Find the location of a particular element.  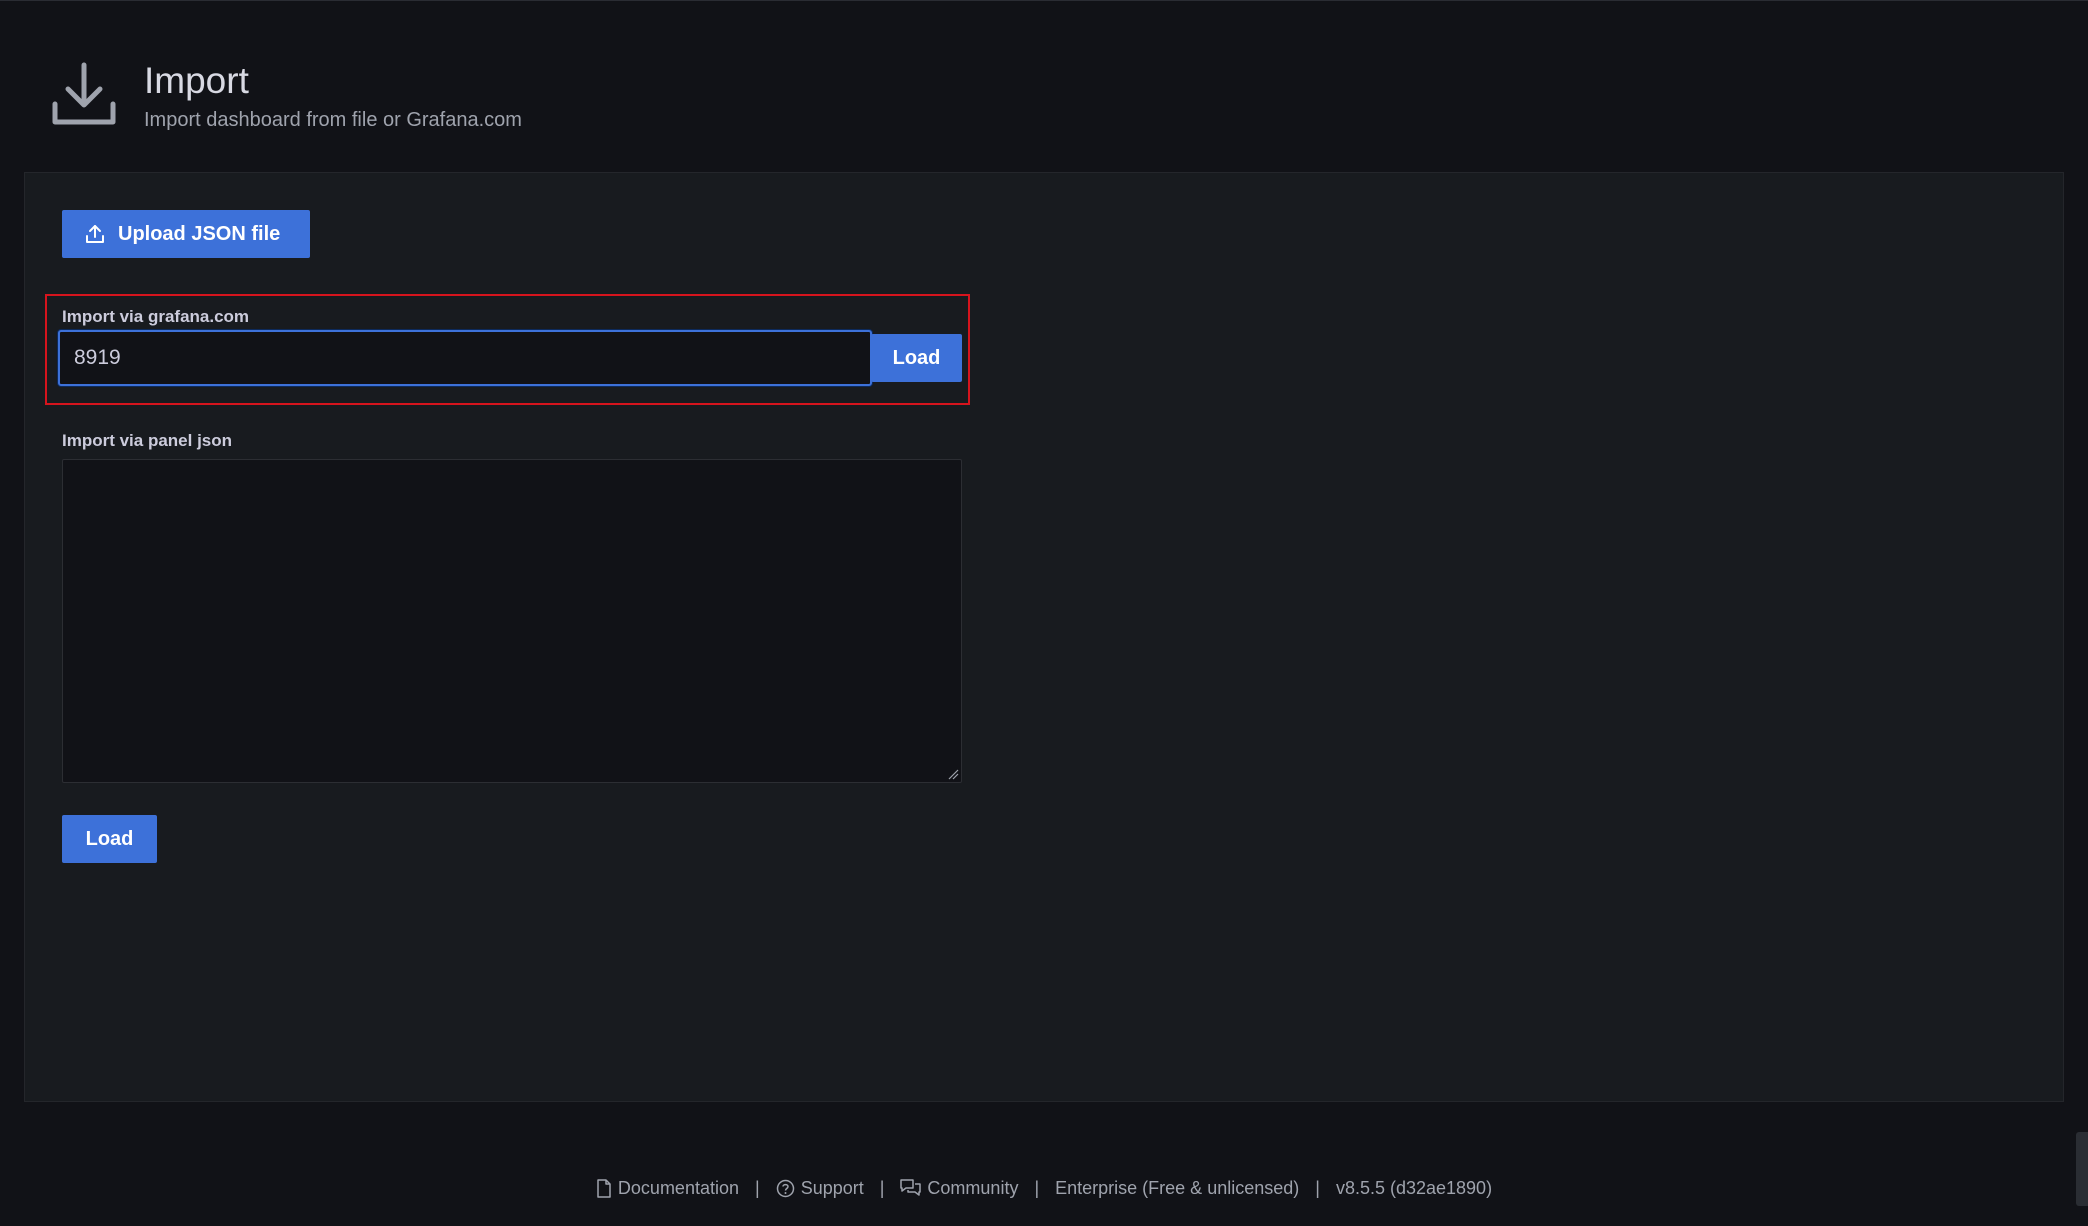

page-title: Import is located at coordinates (196, 80).